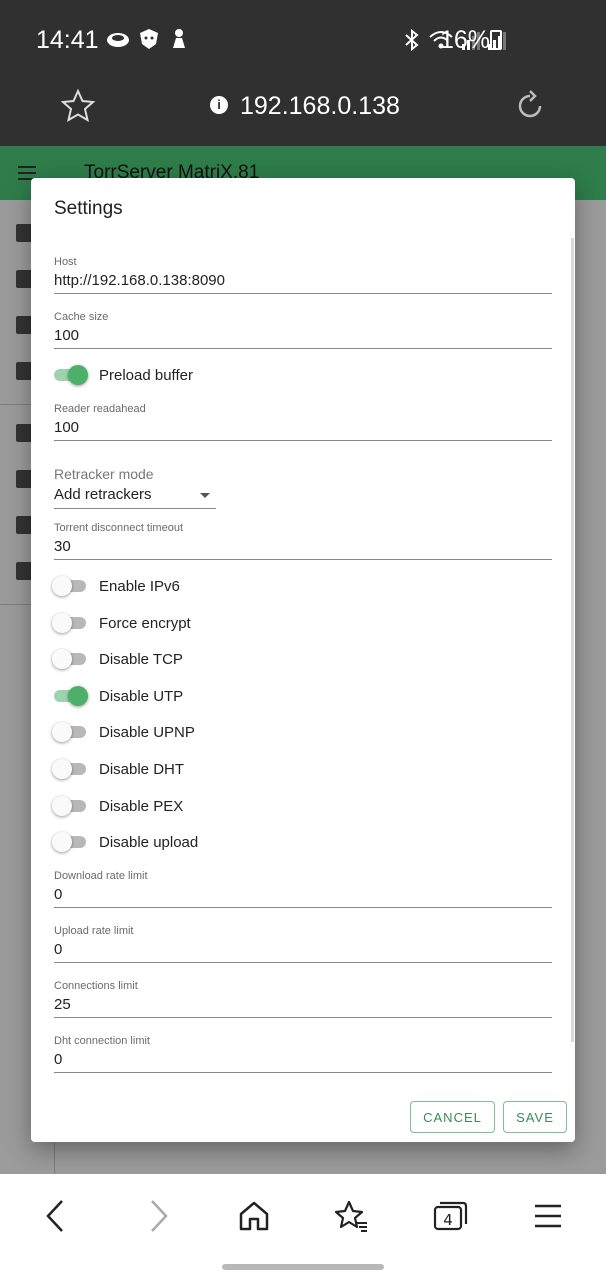  I want to click on home-button, so click(254, 1216).